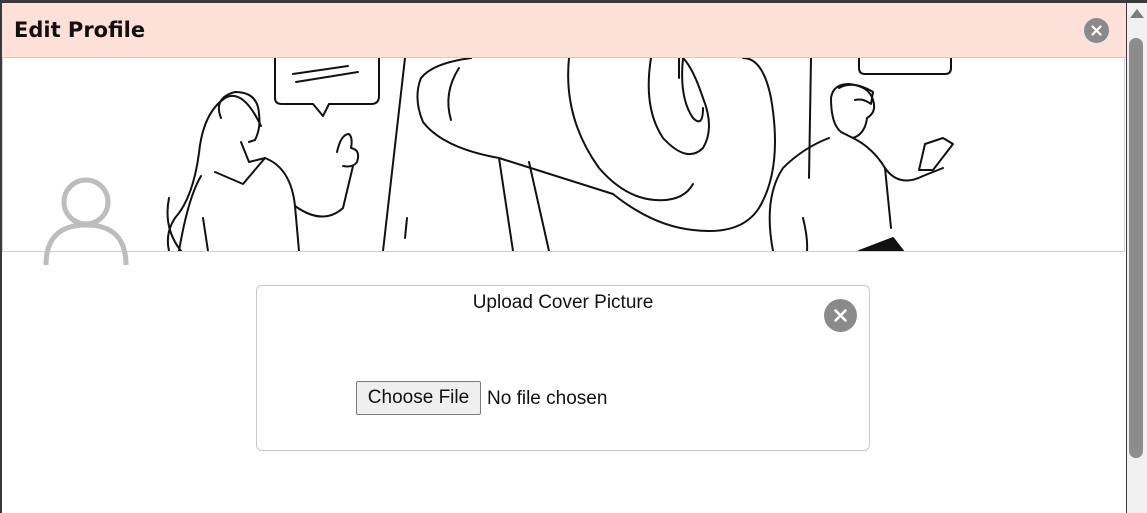  What do you see at coordinates (1136, 248) in the screenshot?
I see `scrollbar-thumb` at bounding box center [1136, 248].